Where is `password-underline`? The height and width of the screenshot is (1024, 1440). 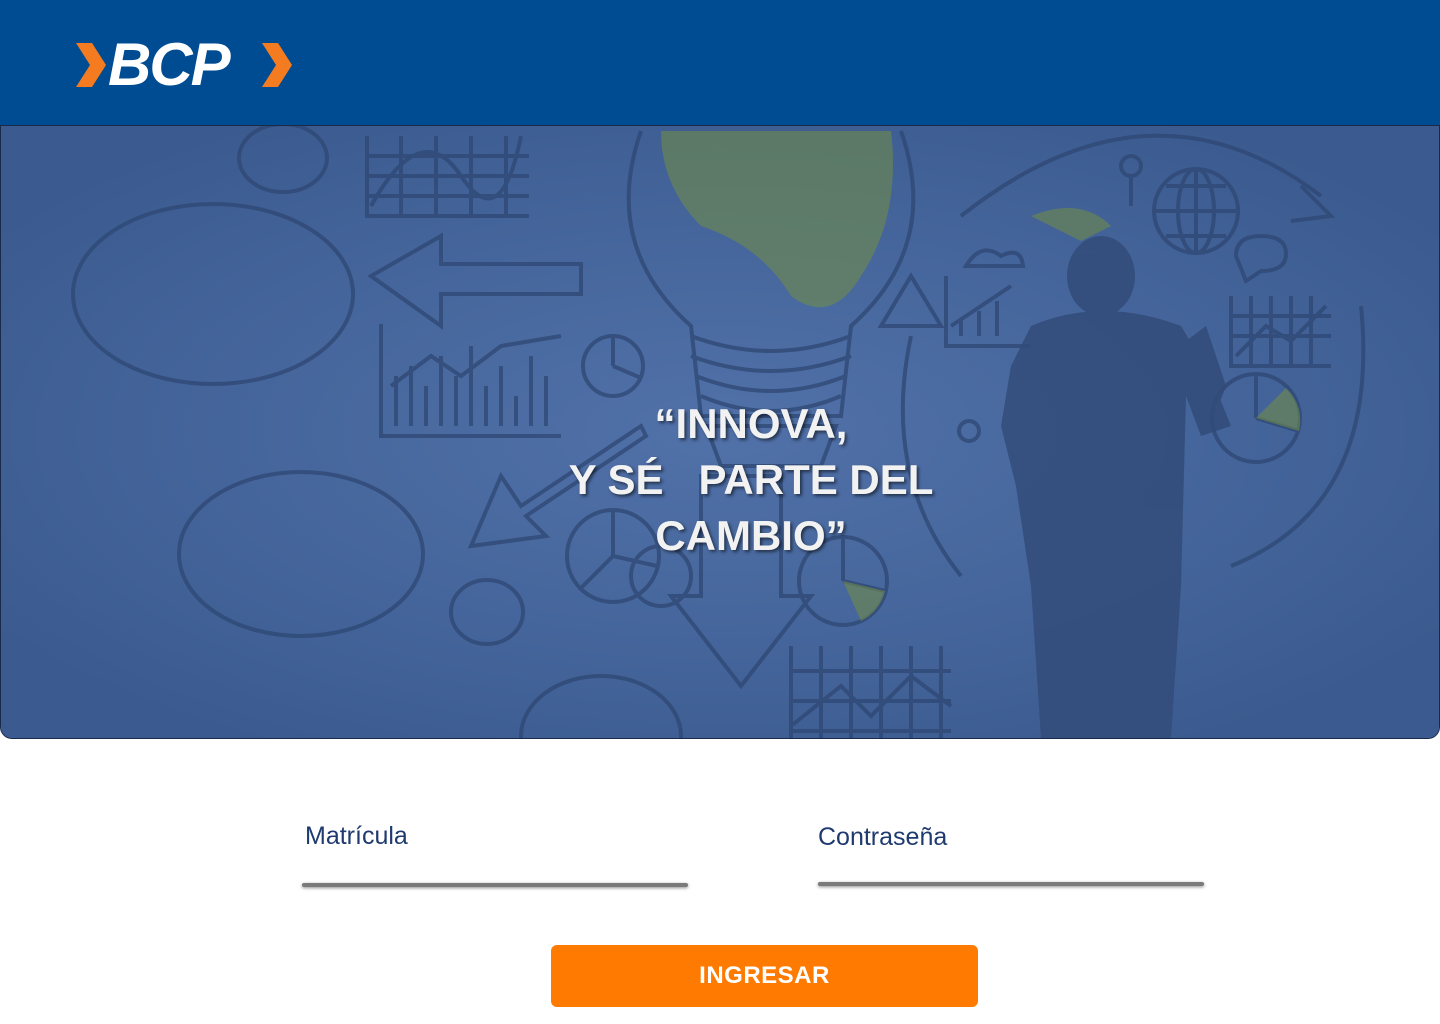 password-underline is located at coordinates (1011, 884).